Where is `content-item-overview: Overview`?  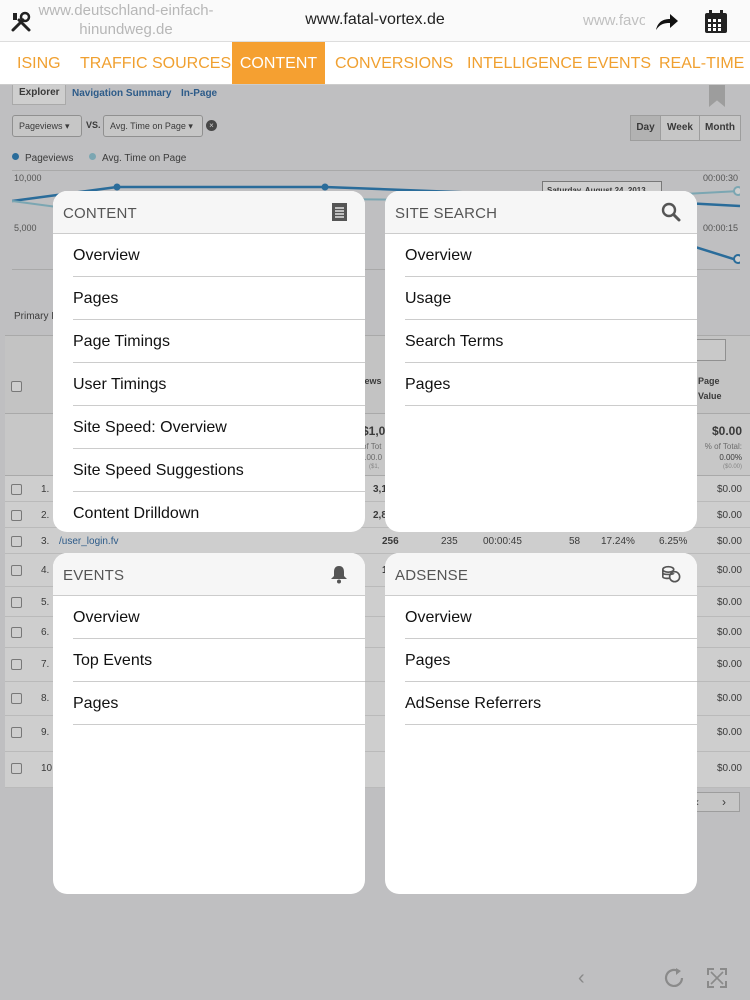
content-item-overview: Overview is located at coordinates (219, 255).